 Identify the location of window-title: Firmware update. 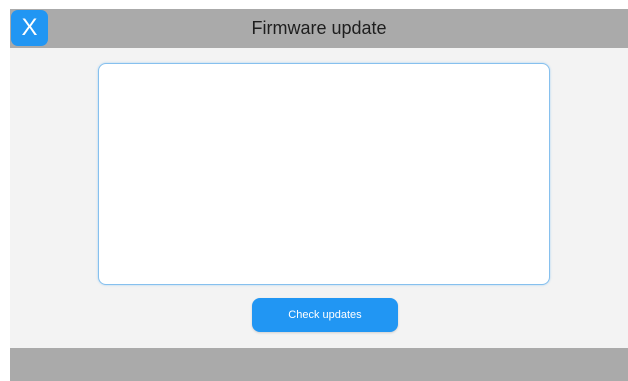
(319, 28).